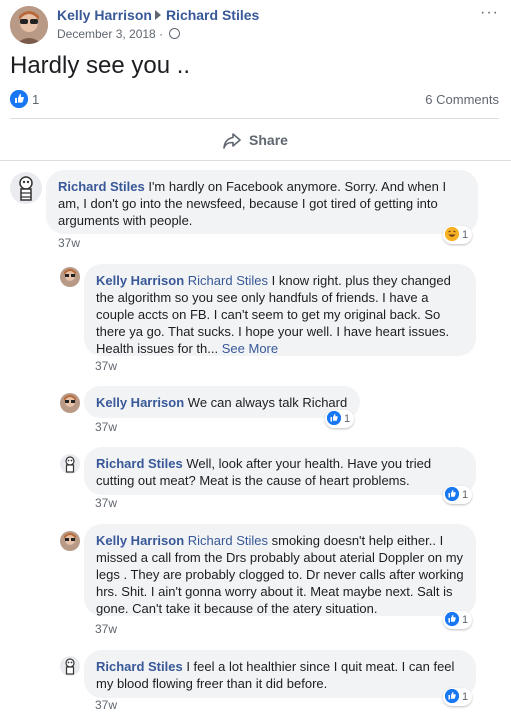 This screenshot has height=720, width=511. Describe the element at coordinates (212, 15) in the screenshot. I see `post-target-link: Richard Stiles` at that location.